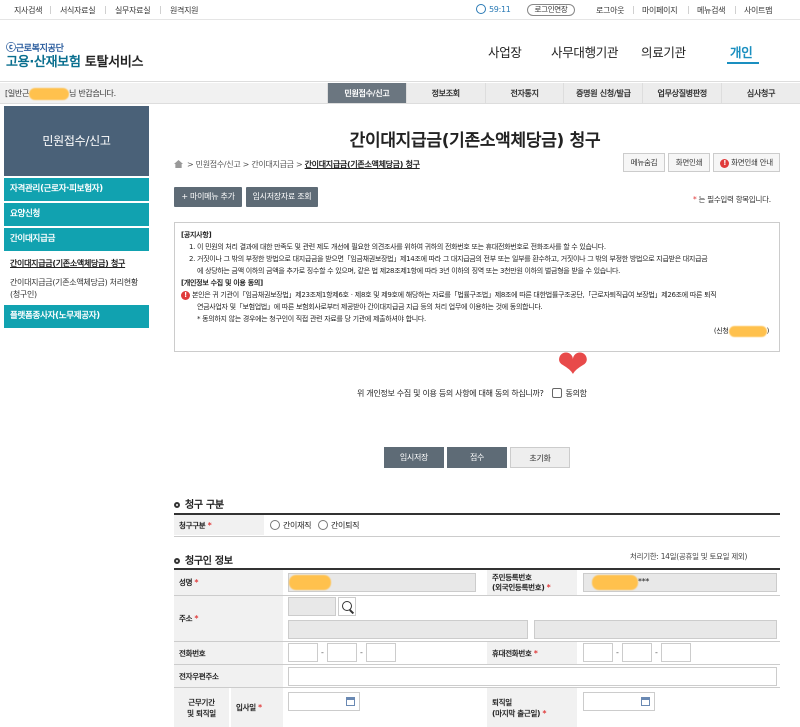  What do you see at coordinates (28, 10) in the screenshot?
I see `branch-search-link: 지사검색` at bounding box center [28, 10].